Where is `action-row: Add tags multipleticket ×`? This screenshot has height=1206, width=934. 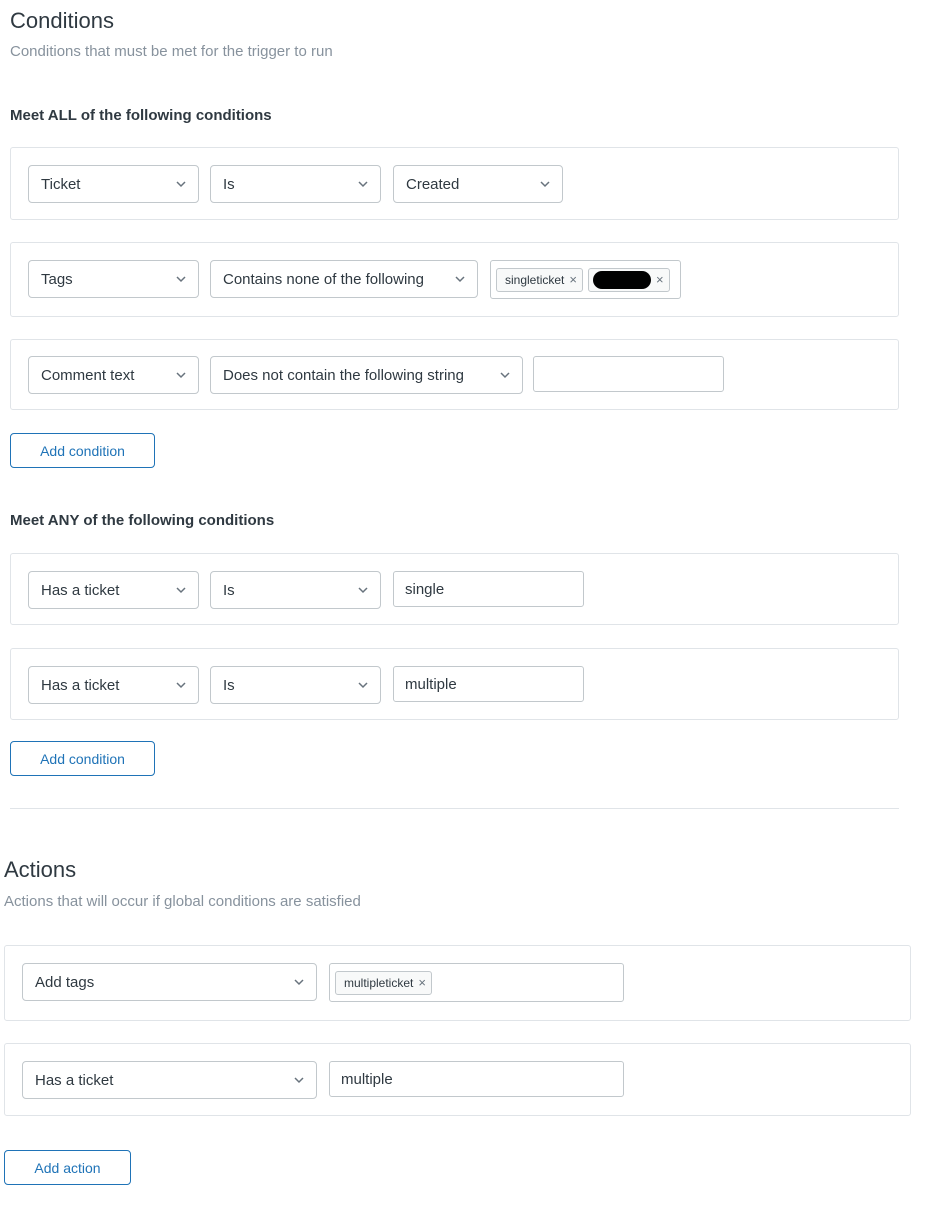
action-row: Add tags multipleticket × is located at coordinates (457, 983).